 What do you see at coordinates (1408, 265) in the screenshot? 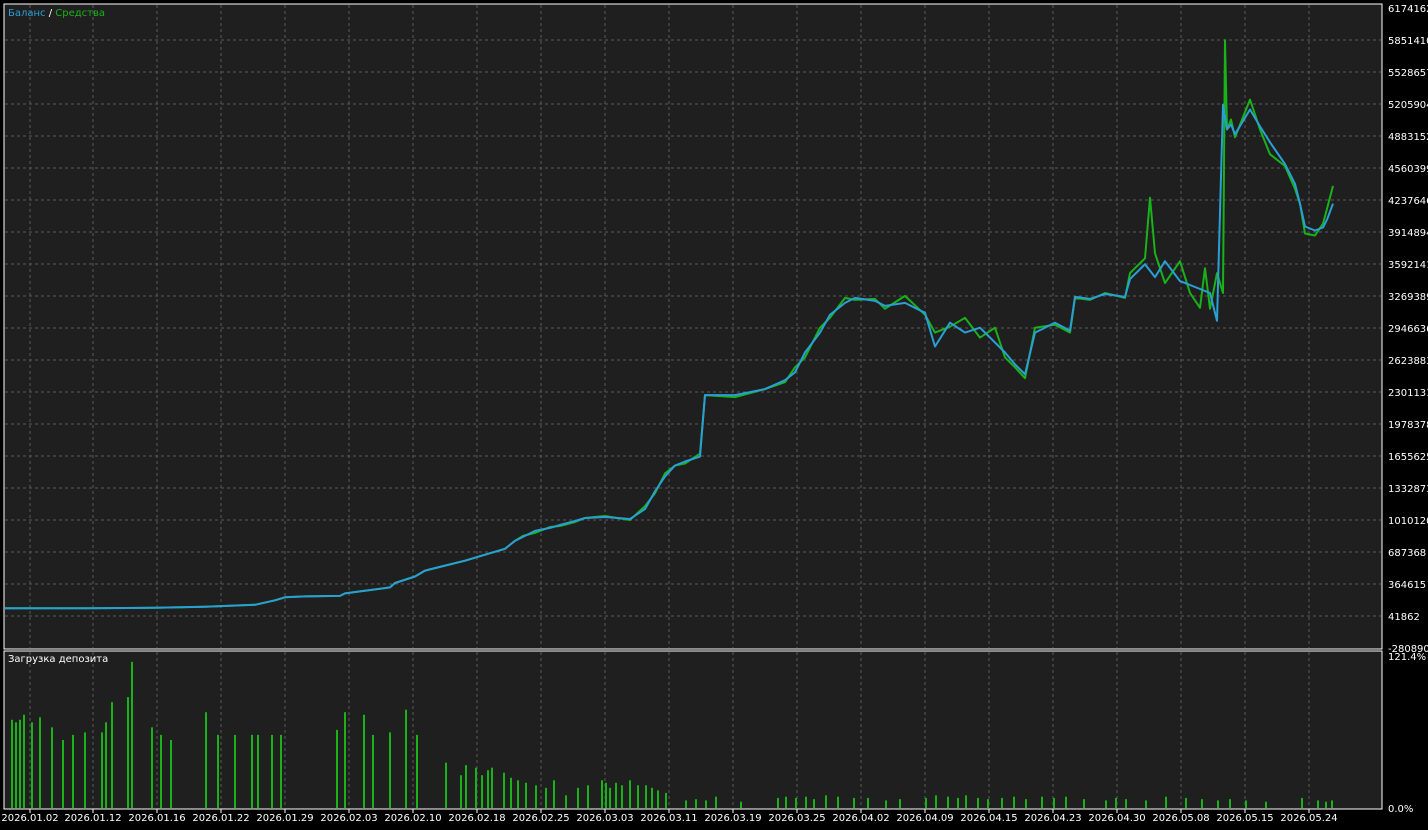
I see `y-tick-label: 3592141` at bounding box center [1408, 265].